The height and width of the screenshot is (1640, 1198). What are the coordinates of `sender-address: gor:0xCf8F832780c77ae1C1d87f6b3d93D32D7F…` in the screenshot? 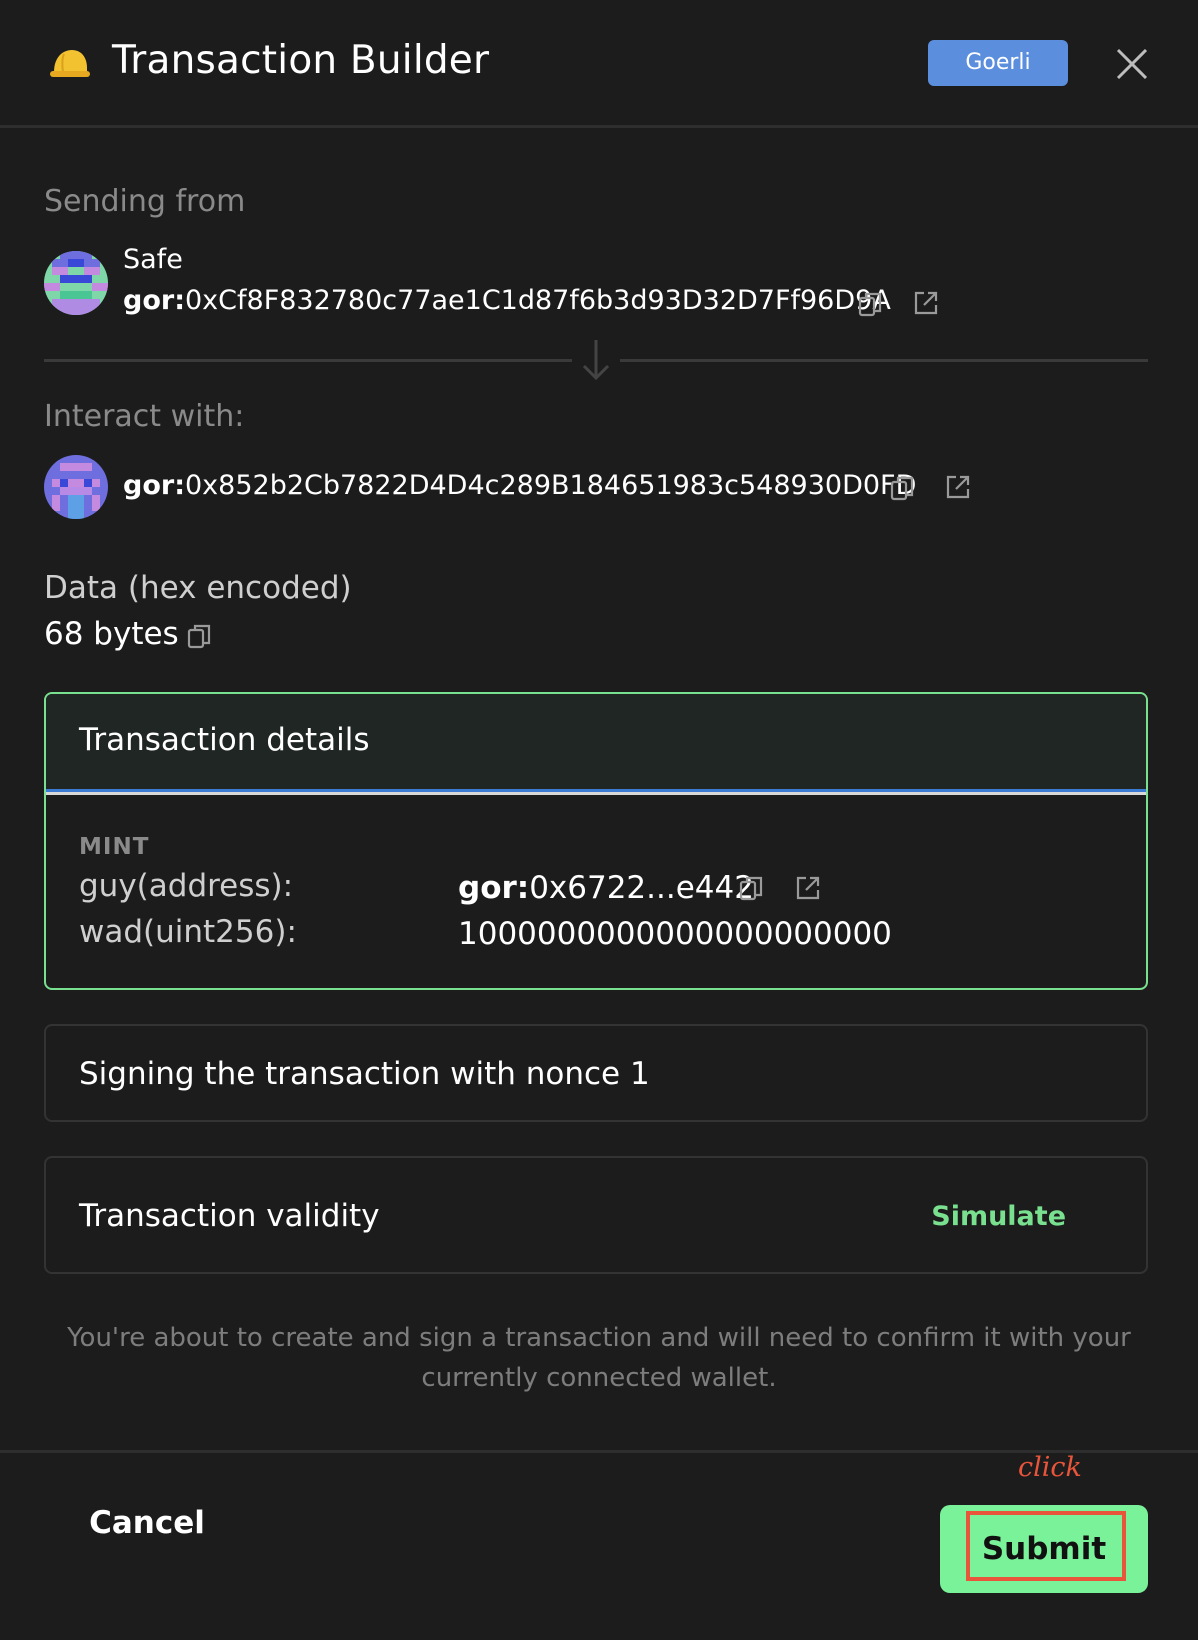 It's located at (507, 300).